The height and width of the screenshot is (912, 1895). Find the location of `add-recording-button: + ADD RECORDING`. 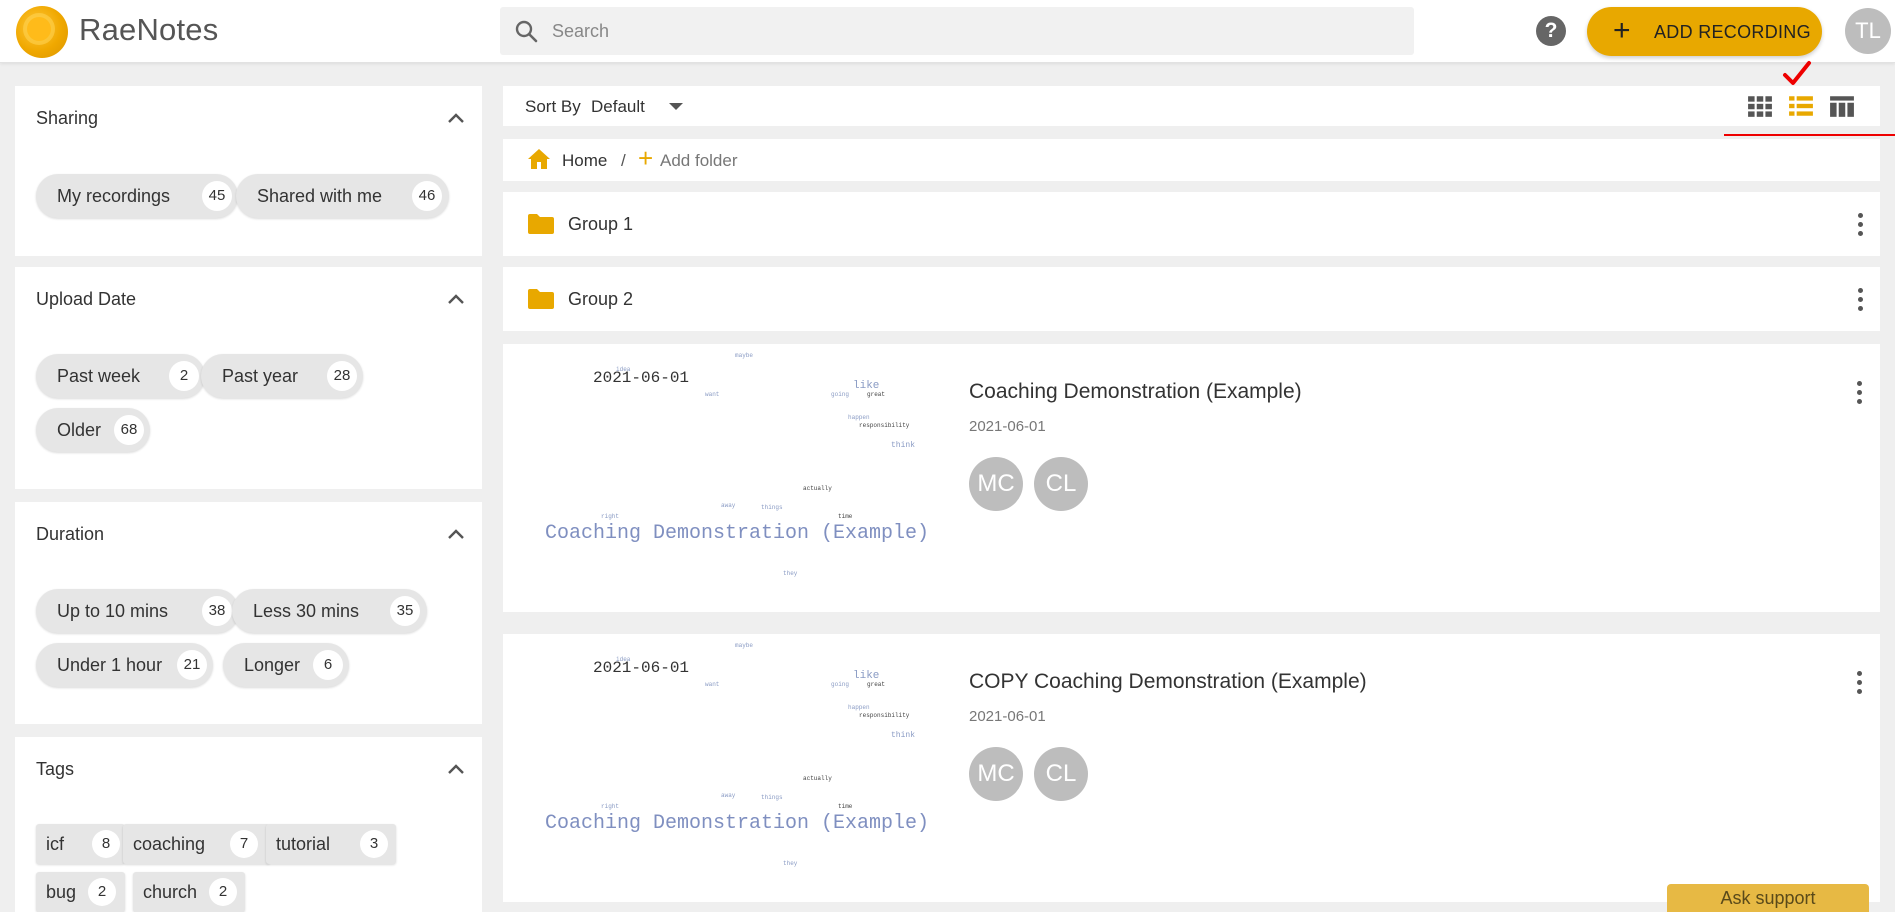

add-recording-button: + ADD RECORDING is located at coordinates (1704, 31).